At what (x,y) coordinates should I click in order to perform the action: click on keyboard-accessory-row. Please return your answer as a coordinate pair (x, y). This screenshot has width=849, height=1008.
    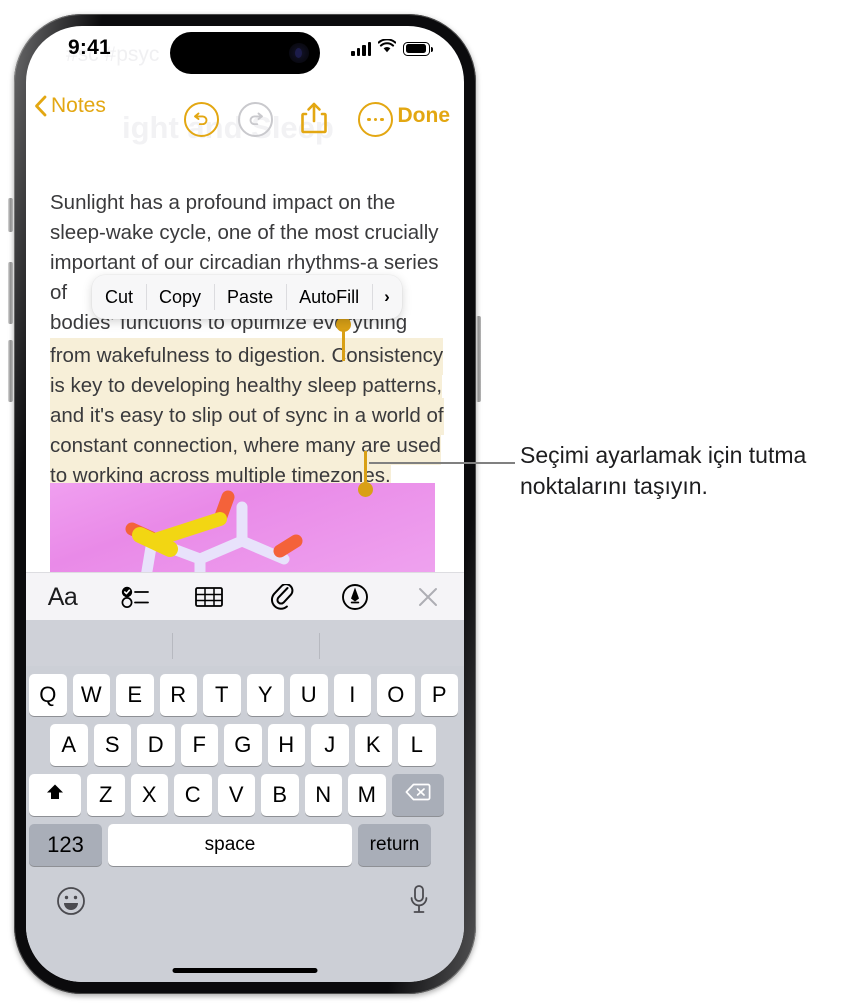
    Looking at the image, I should click on (245, 907).